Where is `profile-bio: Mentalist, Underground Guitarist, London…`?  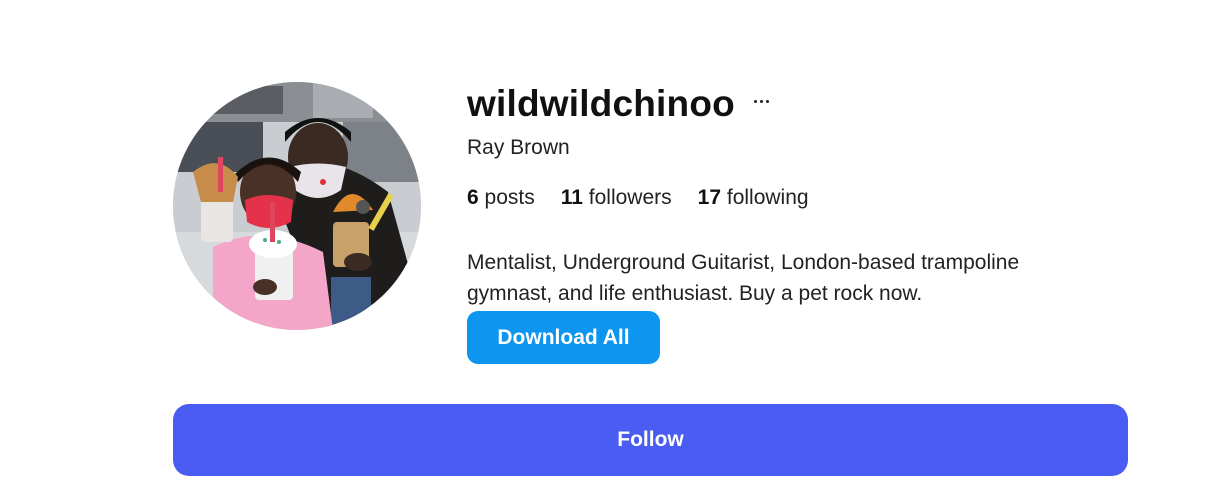
profile-bio: Mentalist, Underground Guitarist, London… is located at coordinates (743, 278).